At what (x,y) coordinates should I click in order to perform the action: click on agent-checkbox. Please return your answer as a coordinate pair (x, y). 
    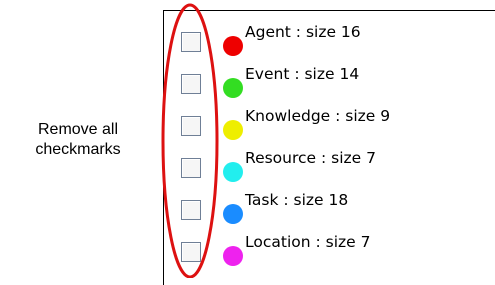
    Looking at the image, I should click on (191, 42).